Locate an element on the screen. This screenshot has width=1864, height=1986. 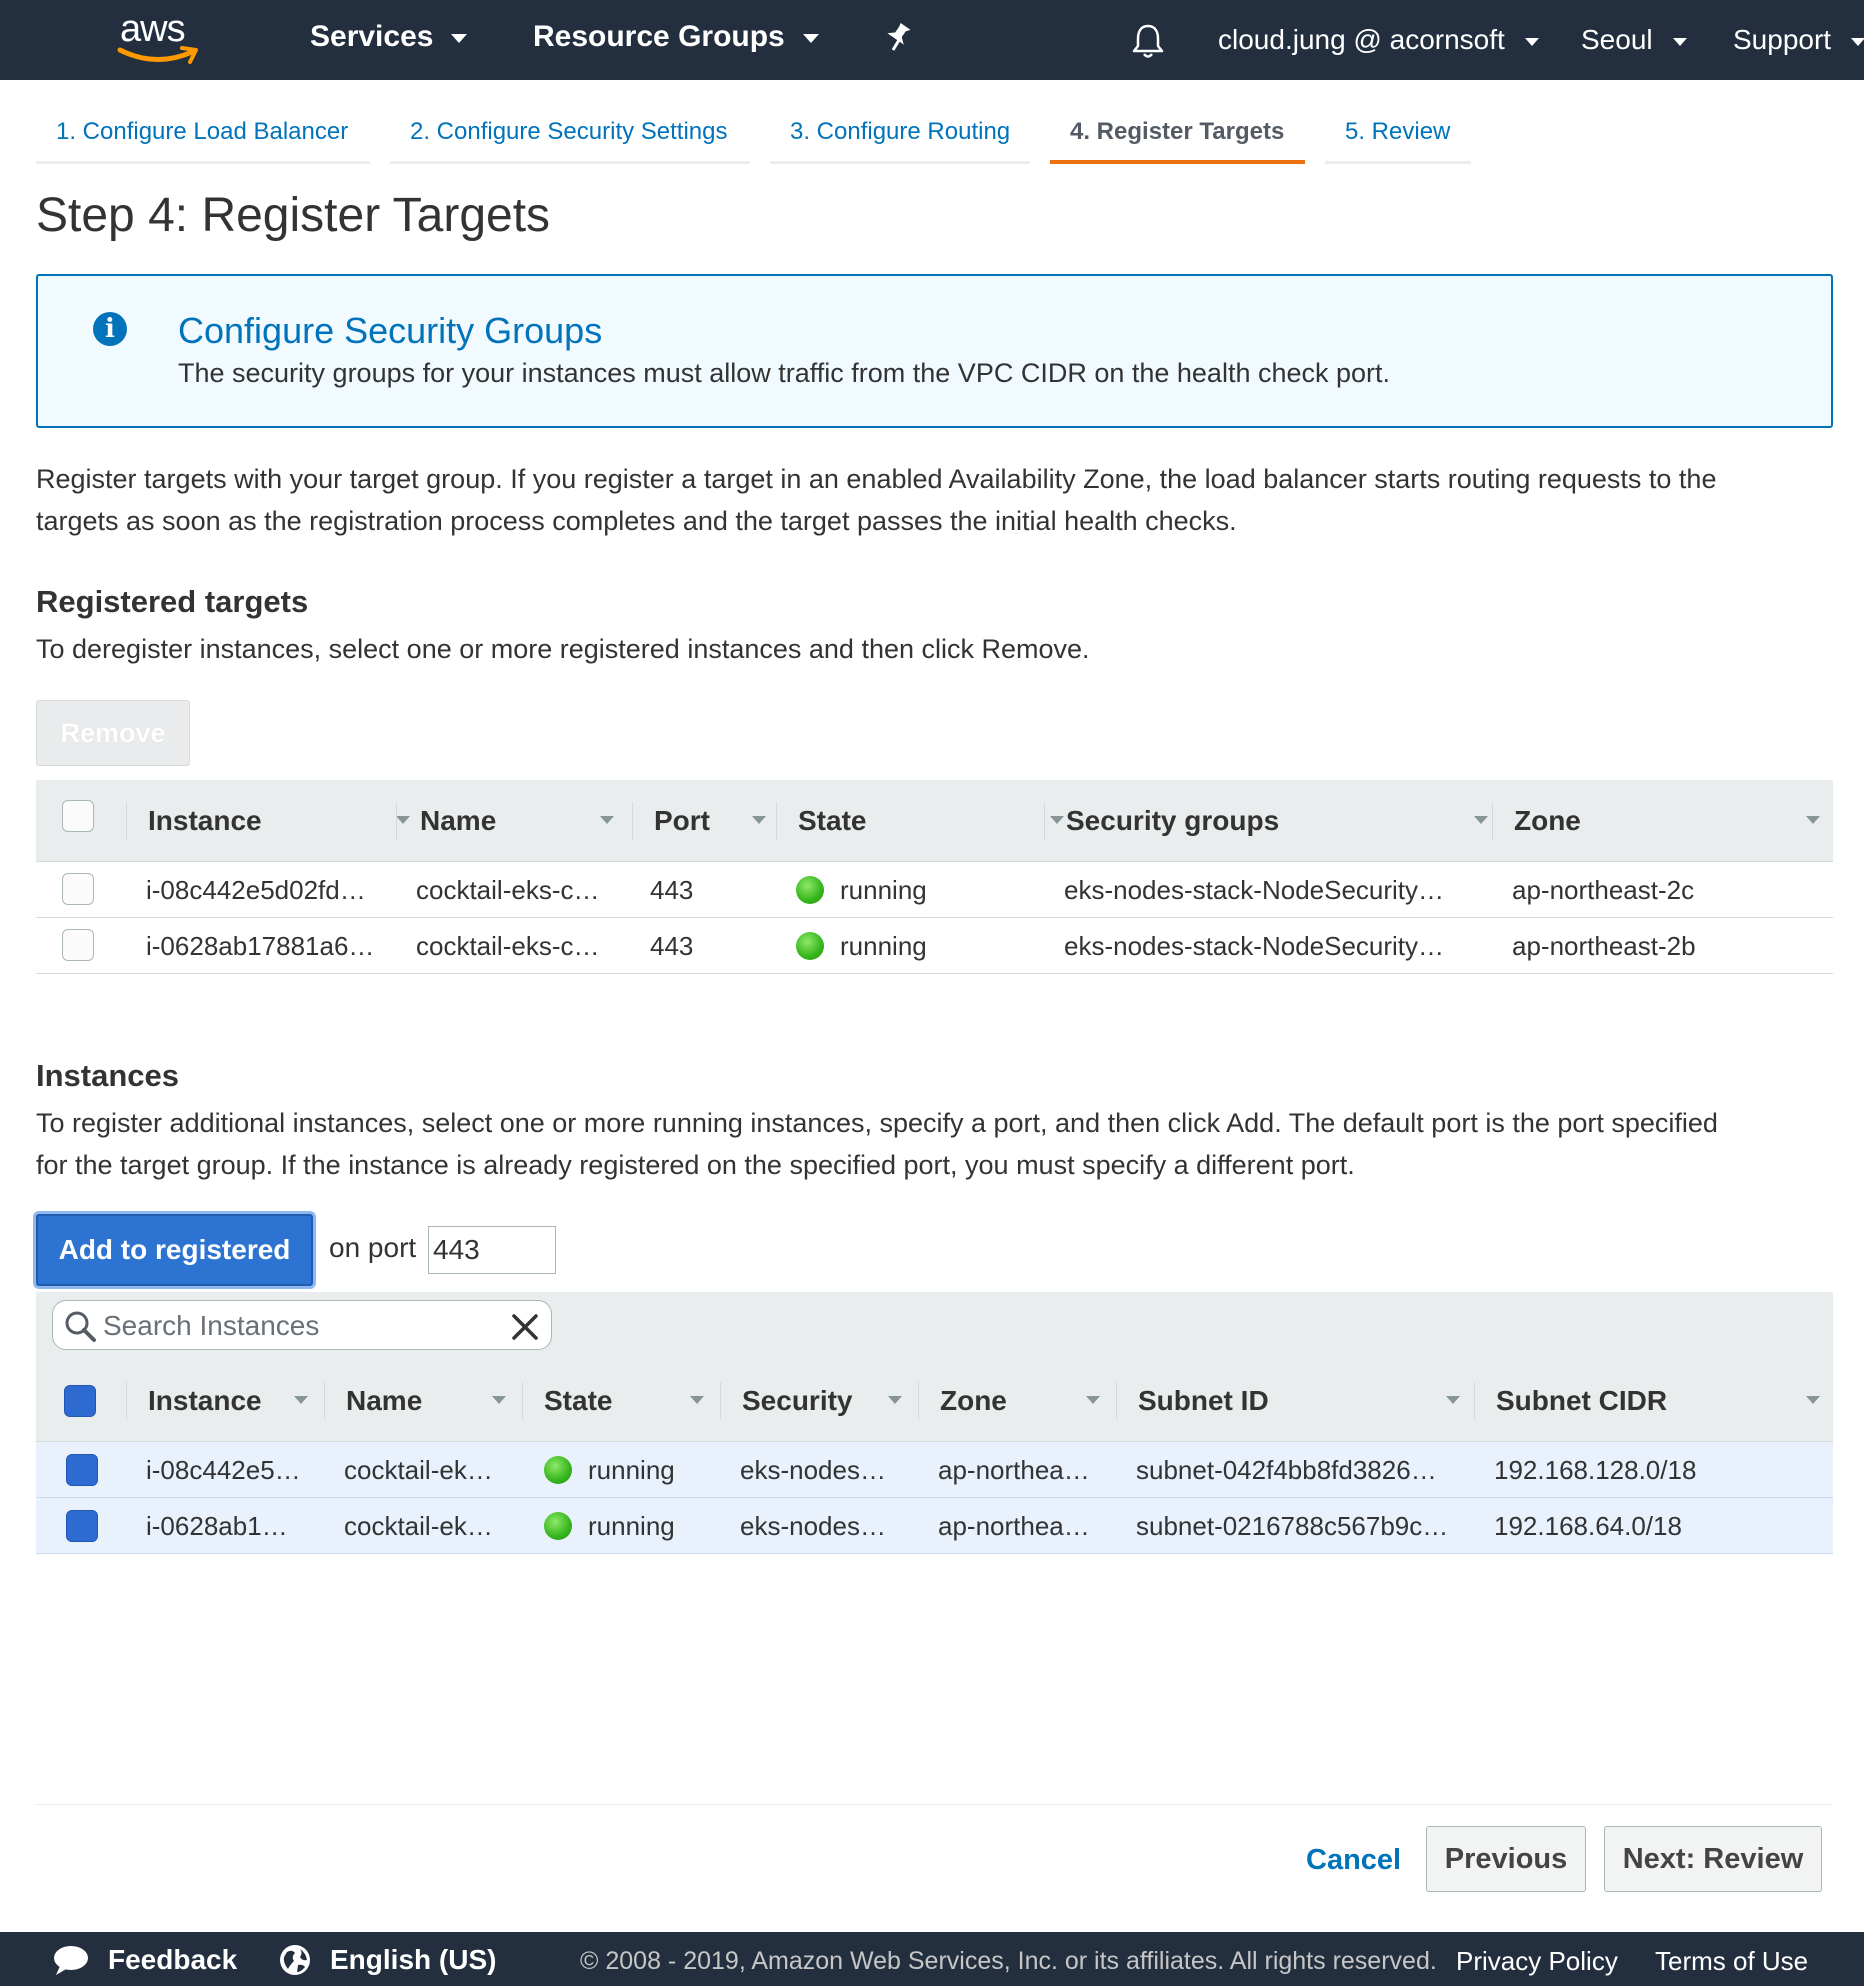
tab-register-targets: 4. Register Targets is located at coordinates (1177, 138).